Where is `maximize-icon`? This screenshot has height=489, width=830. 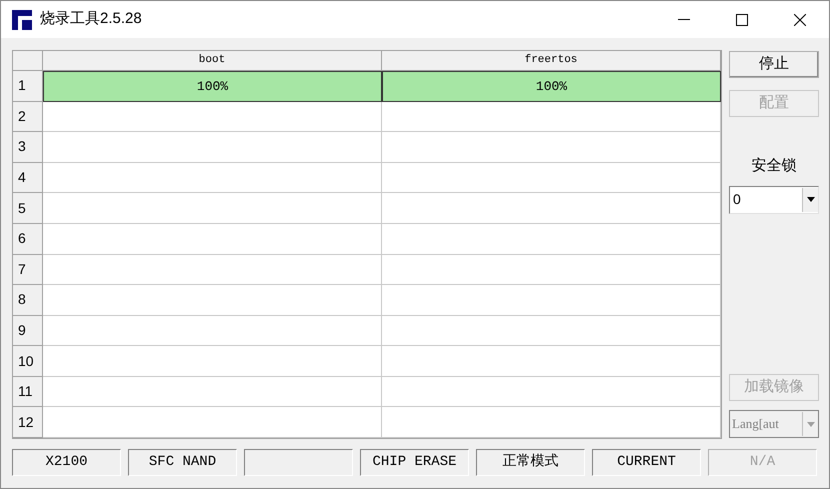 maximize-icon is located at coordinates (742, 20).